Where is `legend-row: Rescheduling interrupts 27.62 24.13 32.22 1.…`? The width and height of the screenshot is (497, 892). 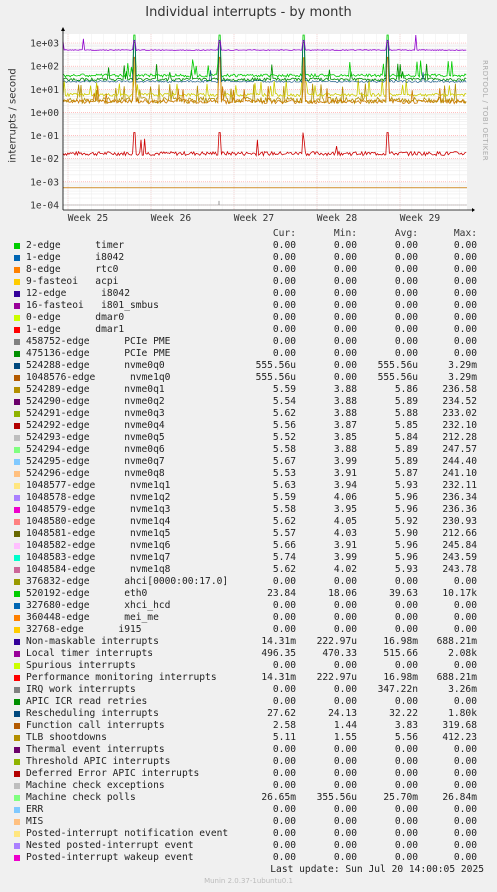
legend-row: Rescheduling interrupts 27.62 24.13 32.22 1.… is located at coordinates (249, 714).